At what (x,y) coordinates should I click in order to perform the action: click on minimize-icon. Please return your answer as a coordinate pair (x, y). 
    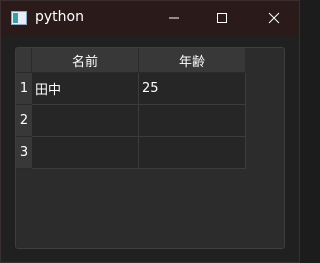
    Looking at the image, I should click on (174, 18).